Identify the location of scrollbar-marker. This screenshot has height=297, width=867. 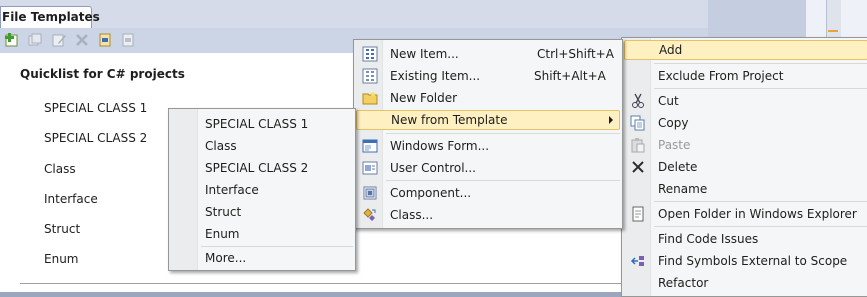
(833, 31).